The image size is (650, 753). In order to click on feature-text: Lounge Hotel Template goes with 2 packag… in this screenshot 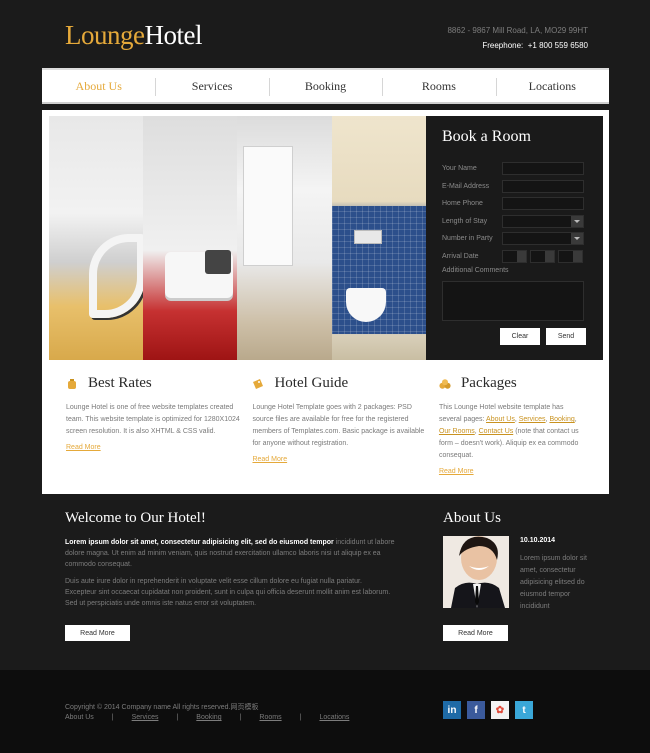, I will do `click(338, 425)`.